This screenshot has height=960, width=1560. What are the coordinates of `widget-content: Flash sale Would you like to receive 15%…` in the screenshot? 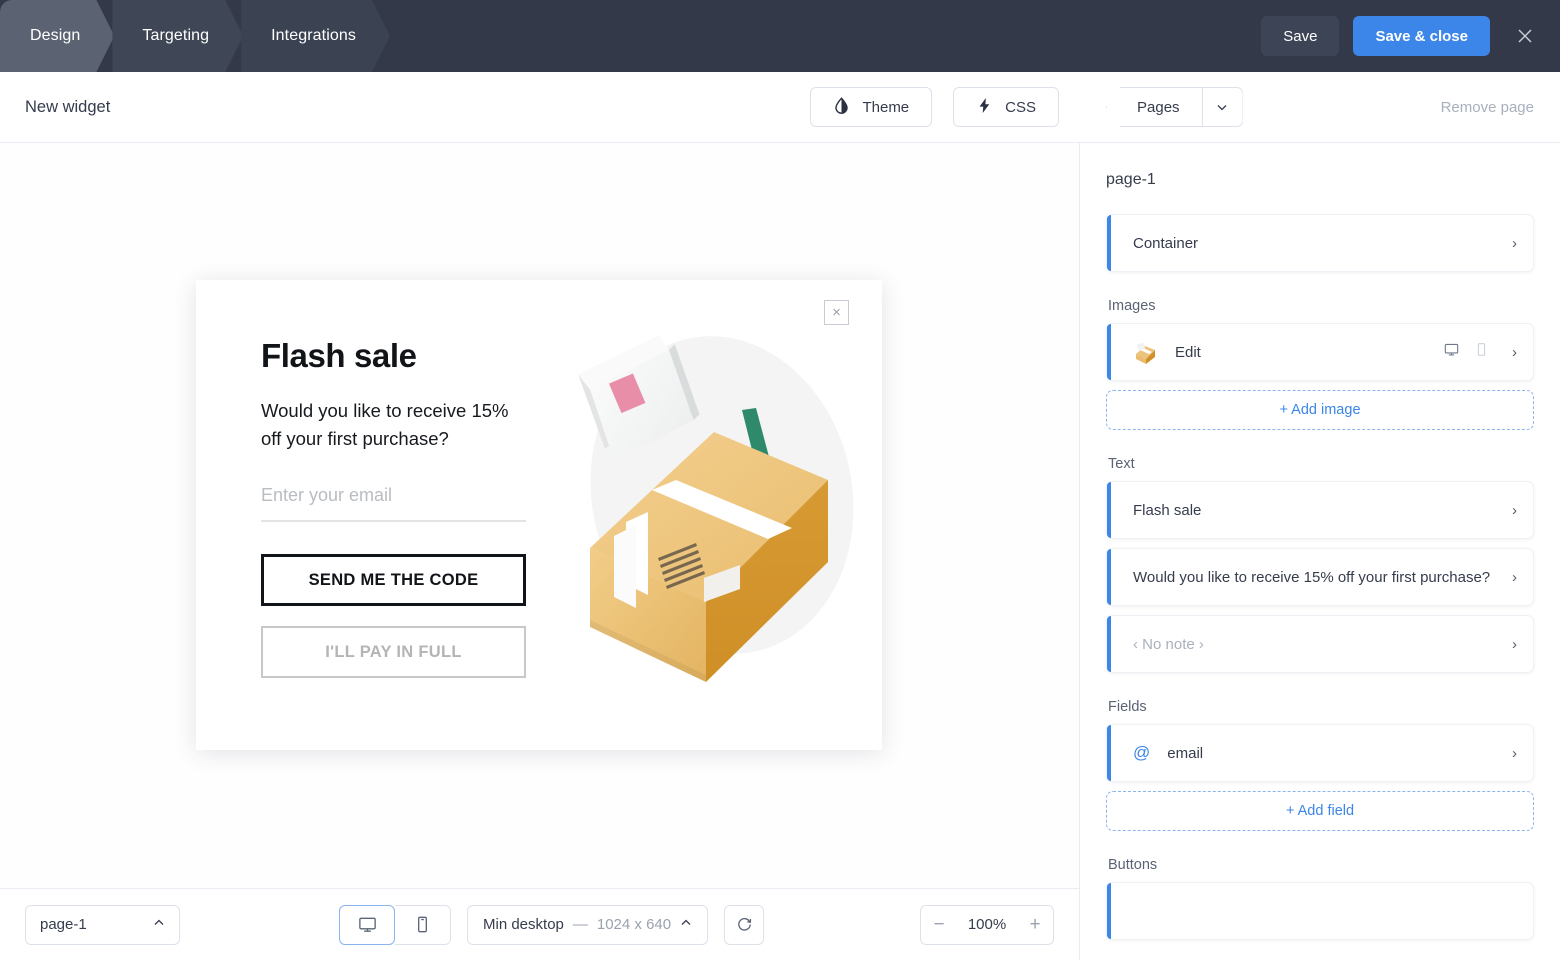 It's located at (406, 508).